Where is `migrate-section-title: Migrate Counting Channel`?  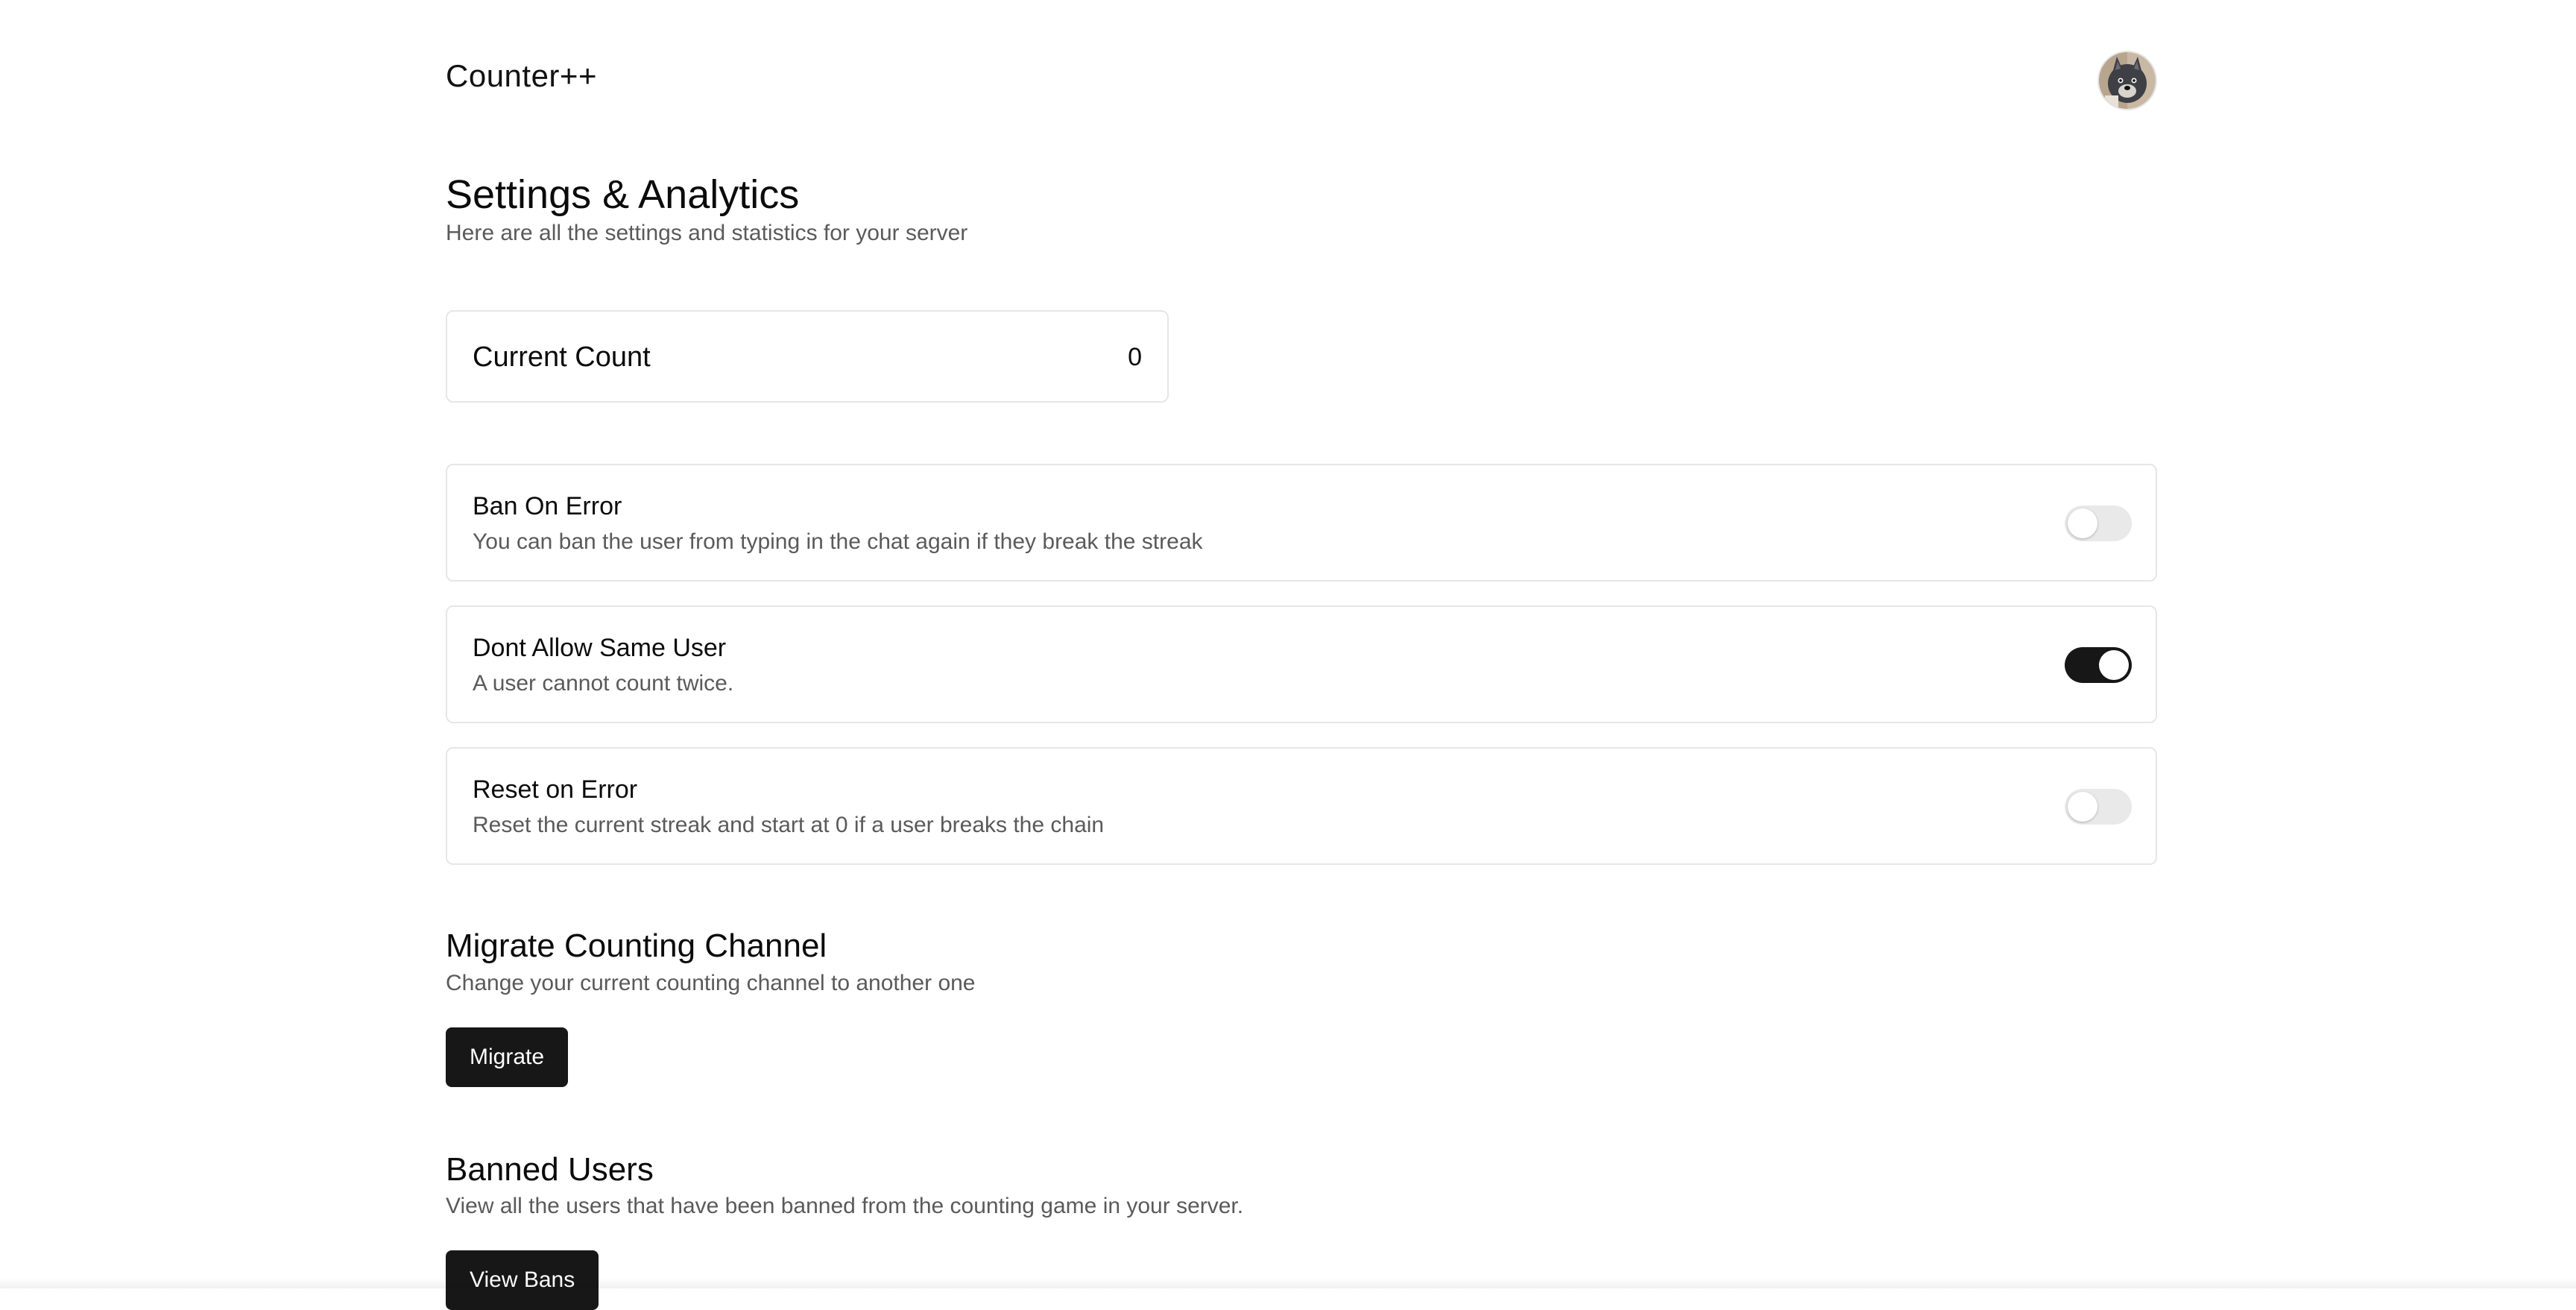
migrate-section-title: Migrate Counting Channel is located at coordinates (636, 947).